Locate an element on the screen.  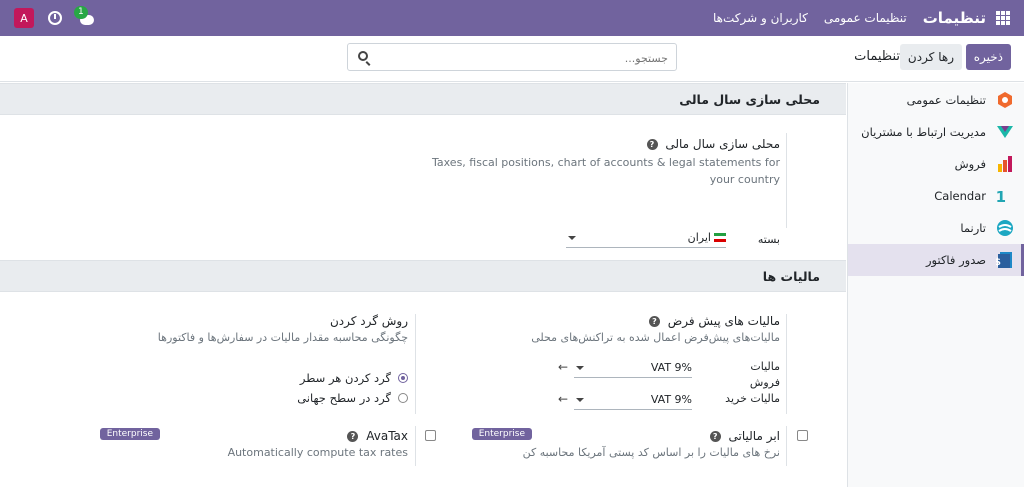
purchase-tax-value: VAT 9% is located at coordinates (671, 399).